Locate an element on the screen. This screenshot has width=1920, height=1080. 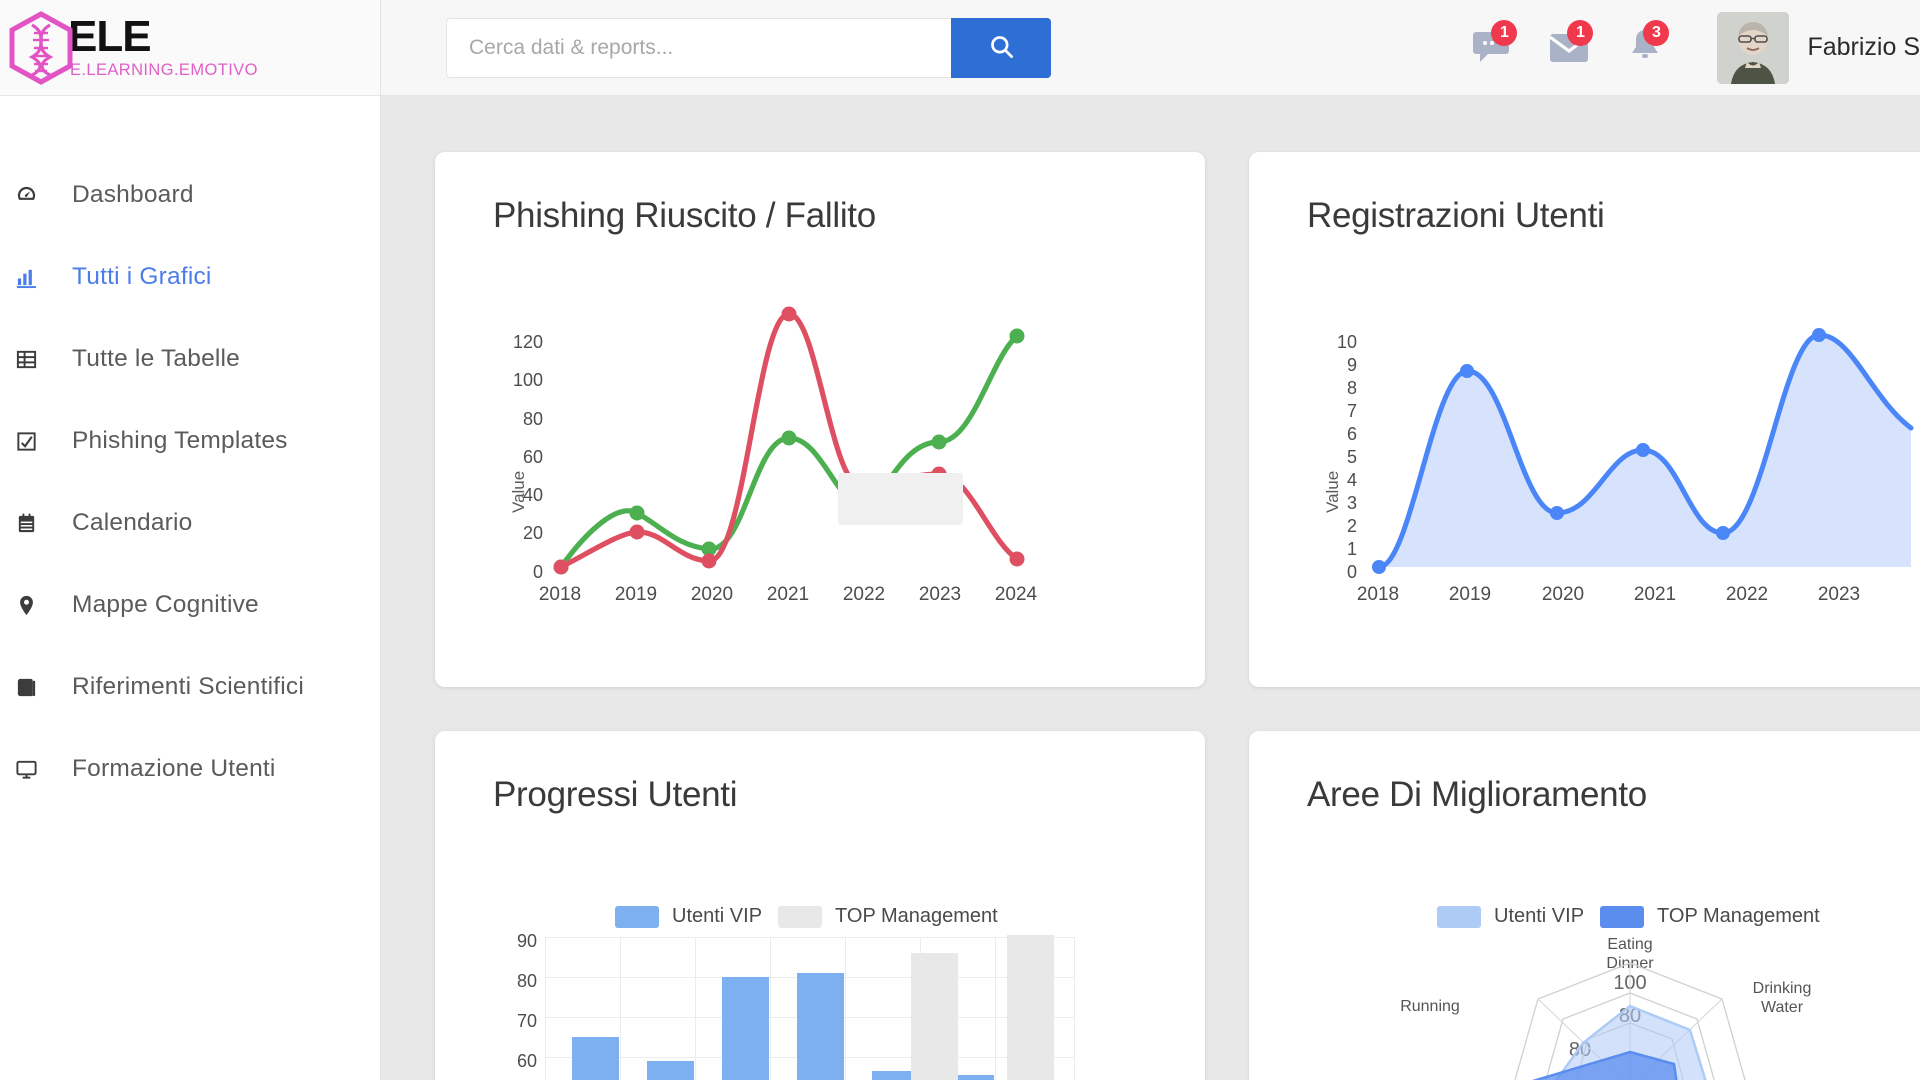
sidebar-item-formazione-utenti: Formazione Utenti is located at coordinates (190, 769).